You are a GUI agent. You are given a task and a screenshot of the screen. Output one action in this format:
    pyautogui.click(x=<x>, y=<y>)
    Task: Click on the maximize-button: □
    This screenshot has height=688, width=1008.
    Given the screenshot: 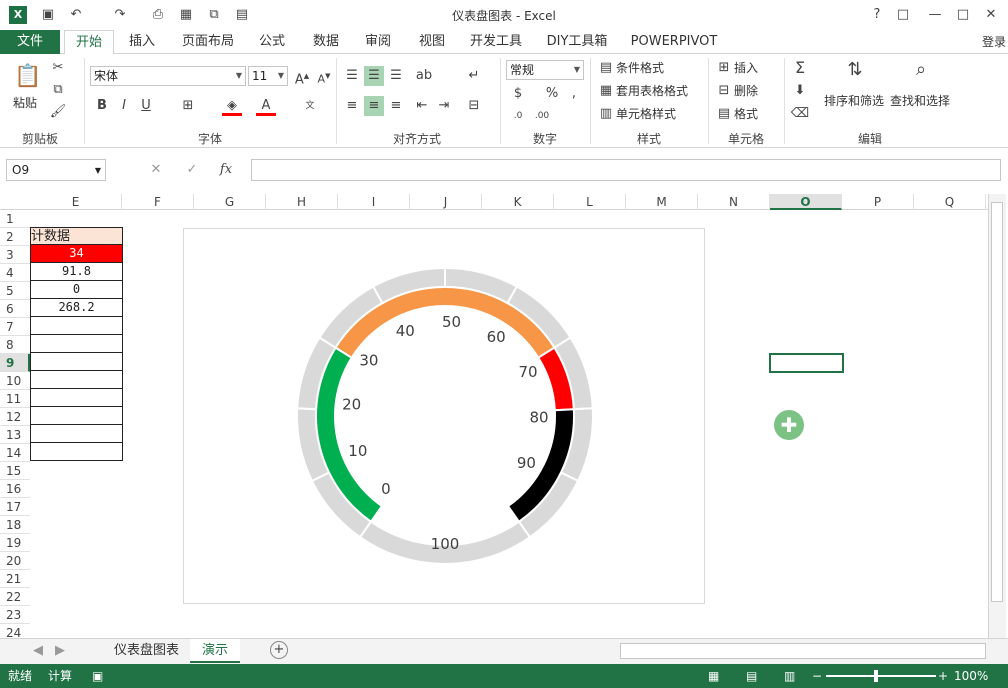 What is the action you would take?
    pyautogui.click(x=963, y=15)
    